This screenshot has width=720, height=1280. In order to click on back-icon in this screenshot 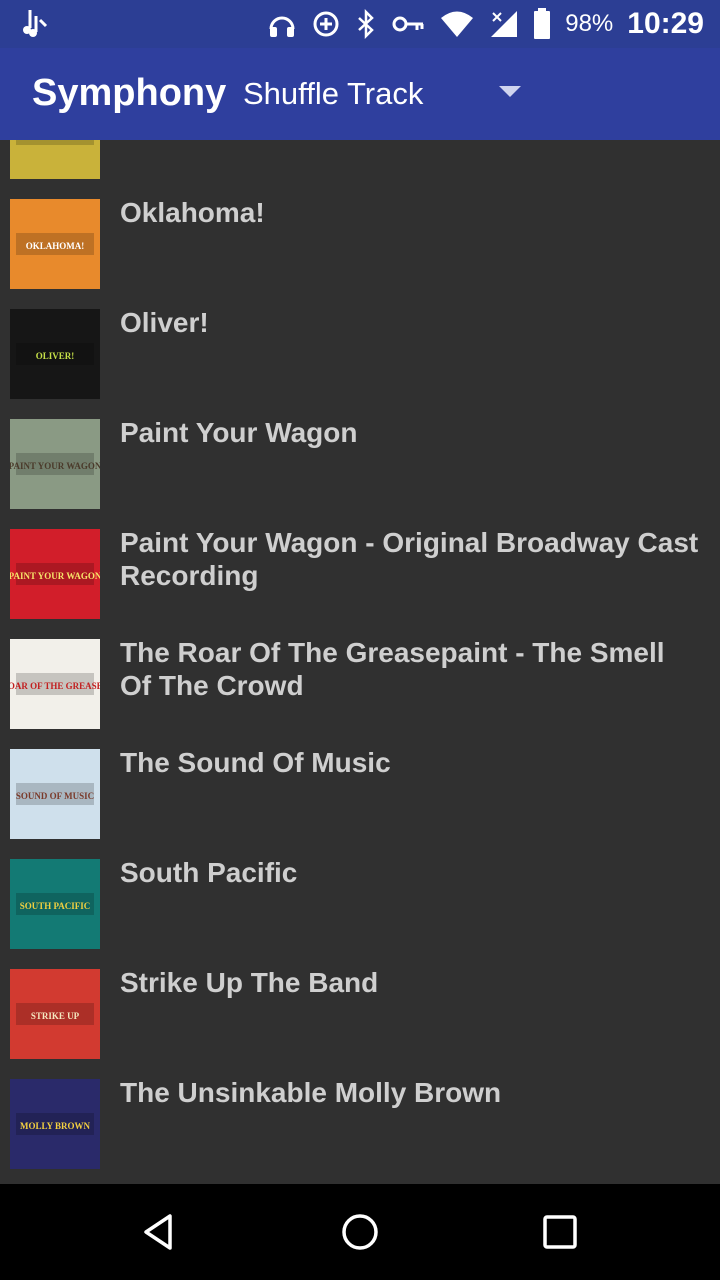, I will do `click(160, 1232)`.